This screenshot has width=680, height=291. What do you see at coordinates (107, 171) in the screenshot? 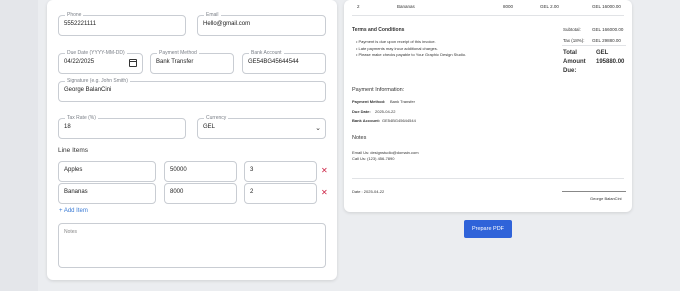
I see `item-name-input: Apples` at bounding box center [107, 171].